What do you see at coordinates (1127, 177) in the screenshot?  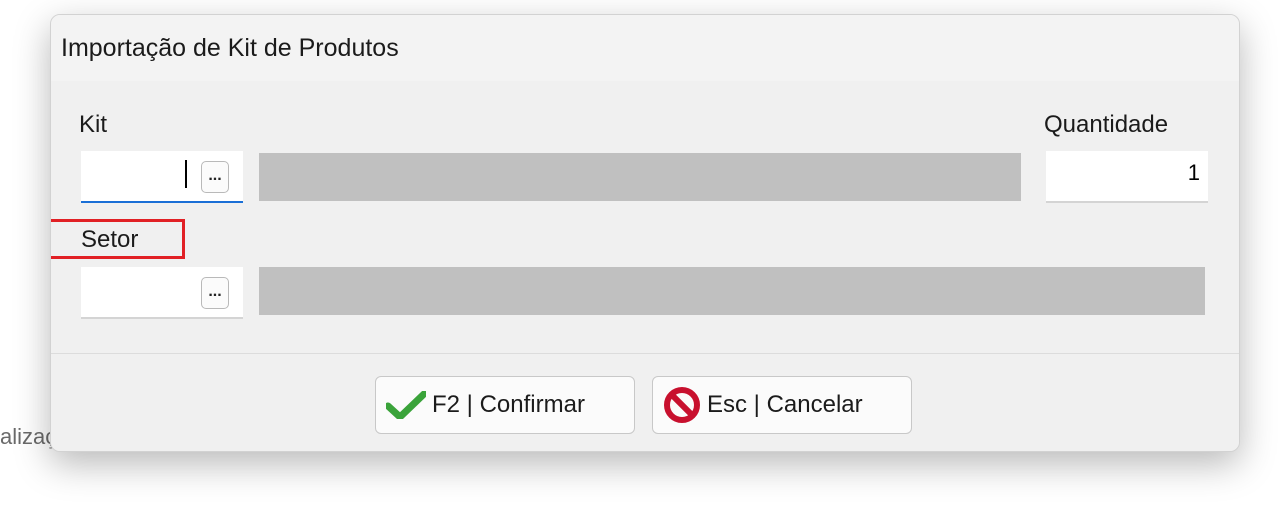 I see `quantidade-input: 1` at bounding box center [1127, 177].